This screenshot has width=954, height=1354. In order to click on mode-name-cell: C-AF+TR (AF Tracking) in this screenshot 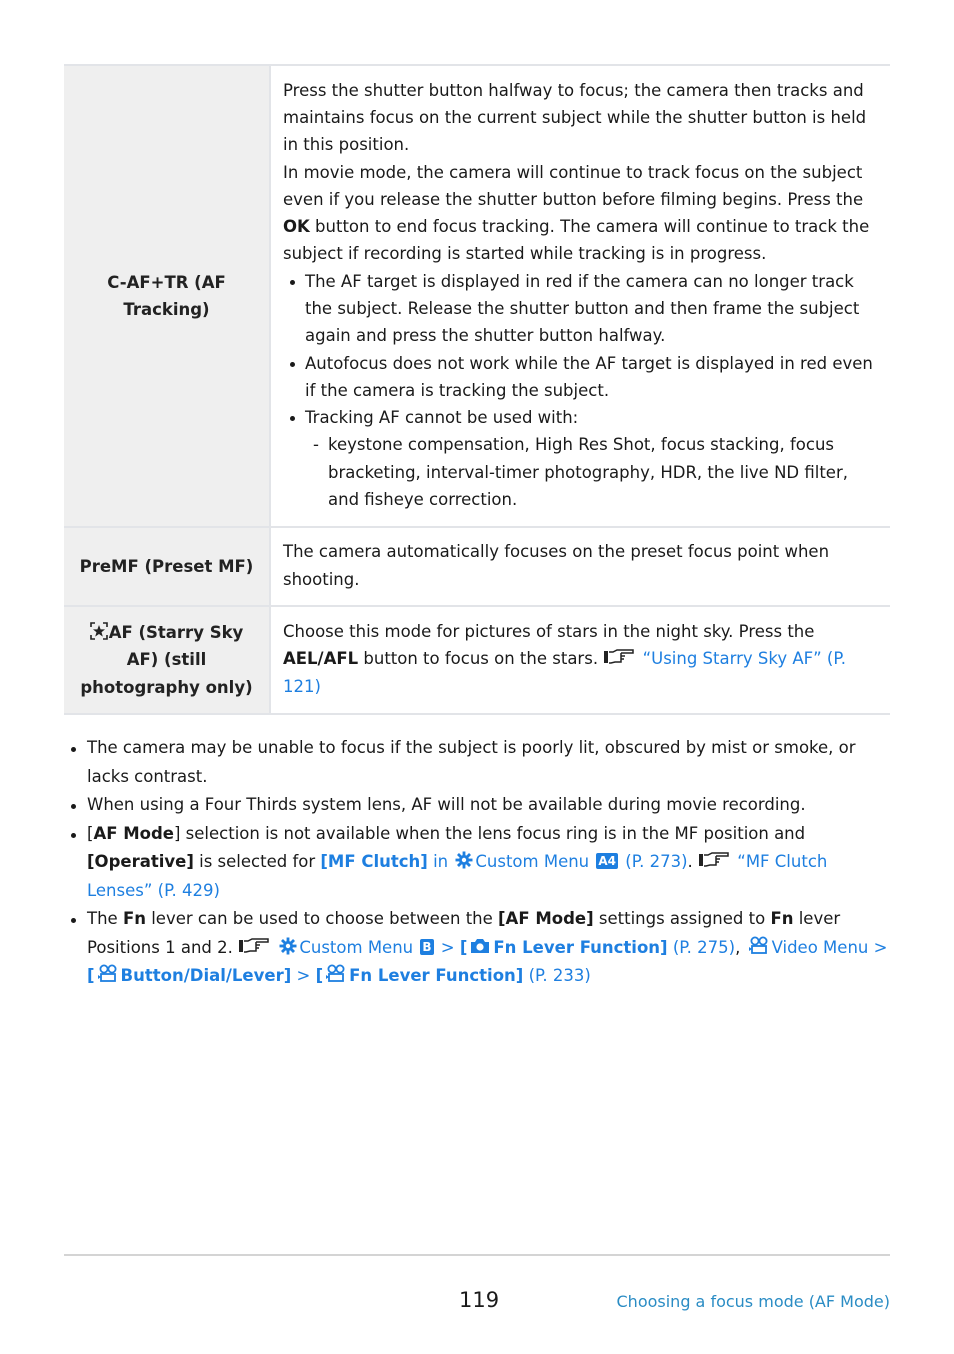, I will do `click(167, 296)`.